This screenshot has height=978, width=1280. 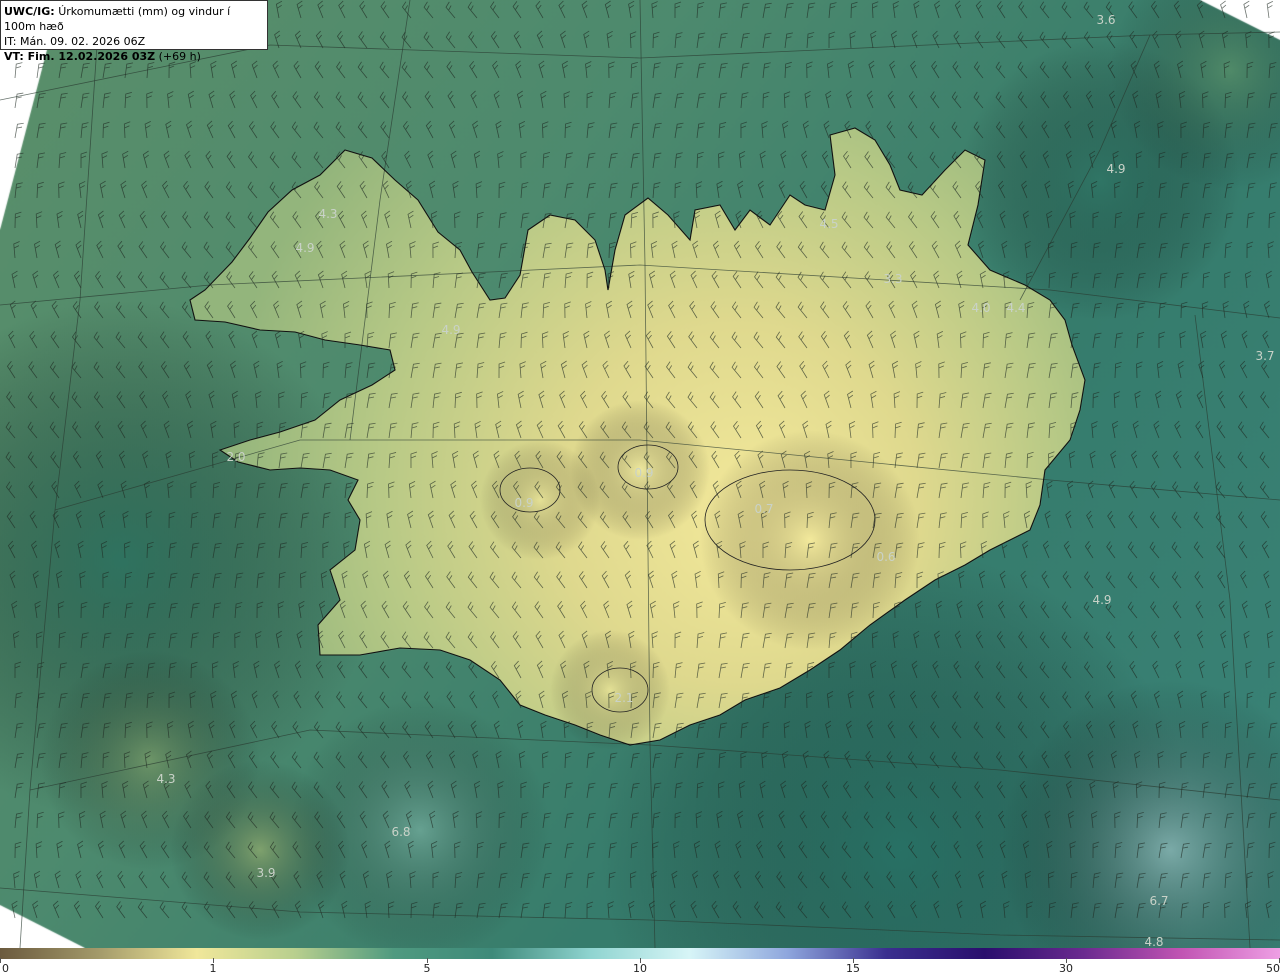 What do you see at coordinates (640, 963) in the screenshot?
I see `color-scale: 0 1 5 10 15 30 50` at bounding box center [640, 963].